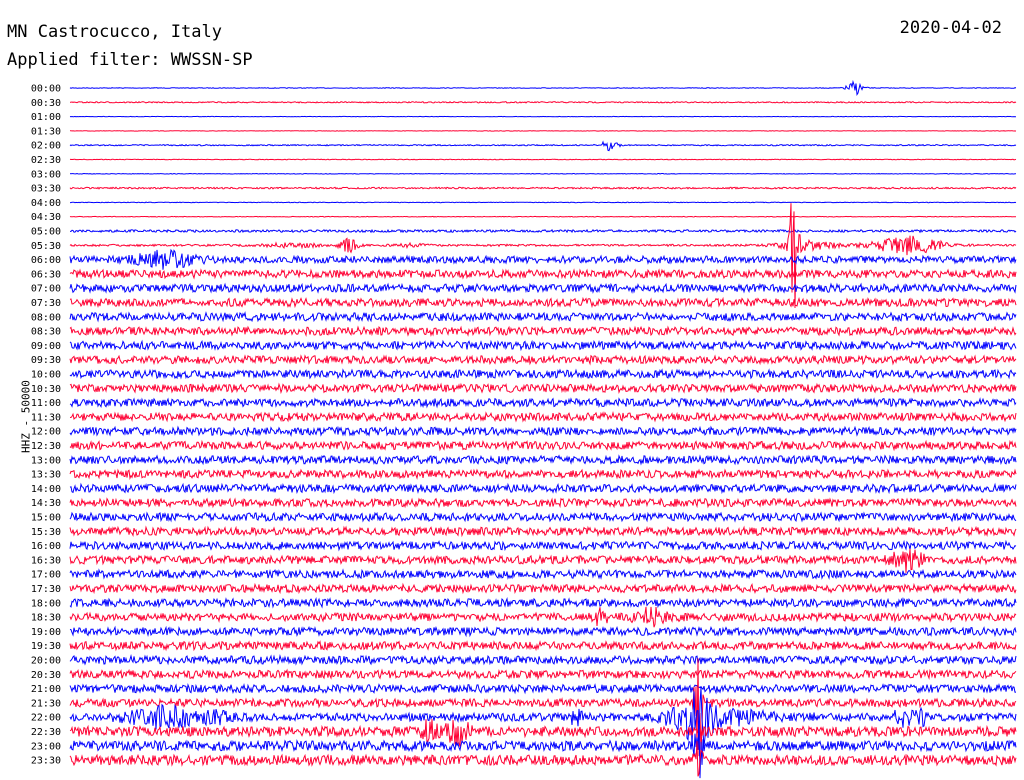 This screenshot has height=780, width=1024. What do you see at coordinates (46, 360) in the screenshot?
I see `row-time-label: 09:30` at bounding box center [46, 360].